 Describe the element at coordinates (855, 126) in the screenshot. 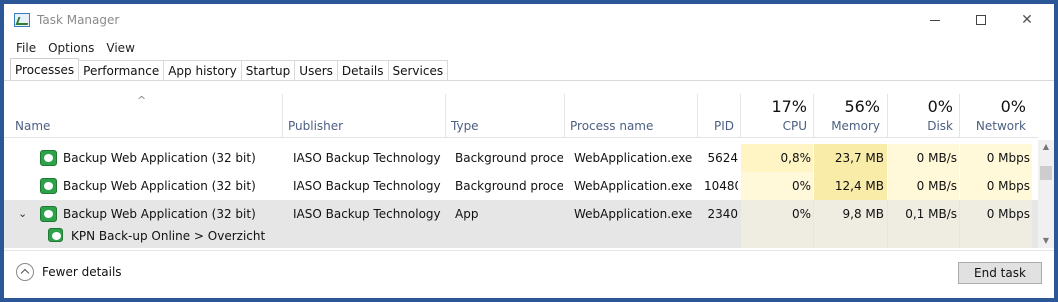

I see `column-label-memory: Memory` at that location.